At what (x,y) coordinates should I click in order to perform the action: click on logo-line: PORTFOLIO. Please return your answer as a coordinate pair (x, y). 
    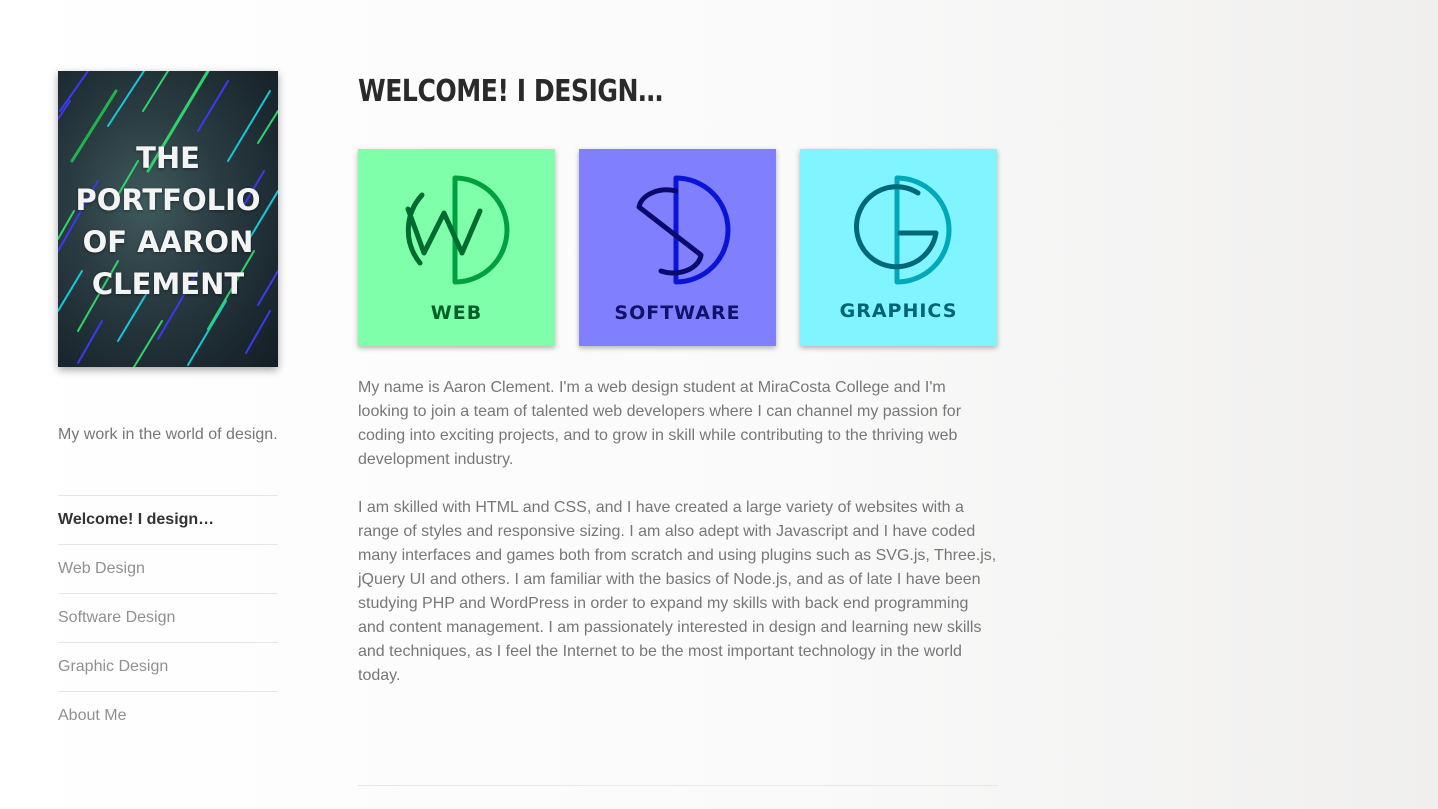
    Looking at the image, I should click on (168, 200).